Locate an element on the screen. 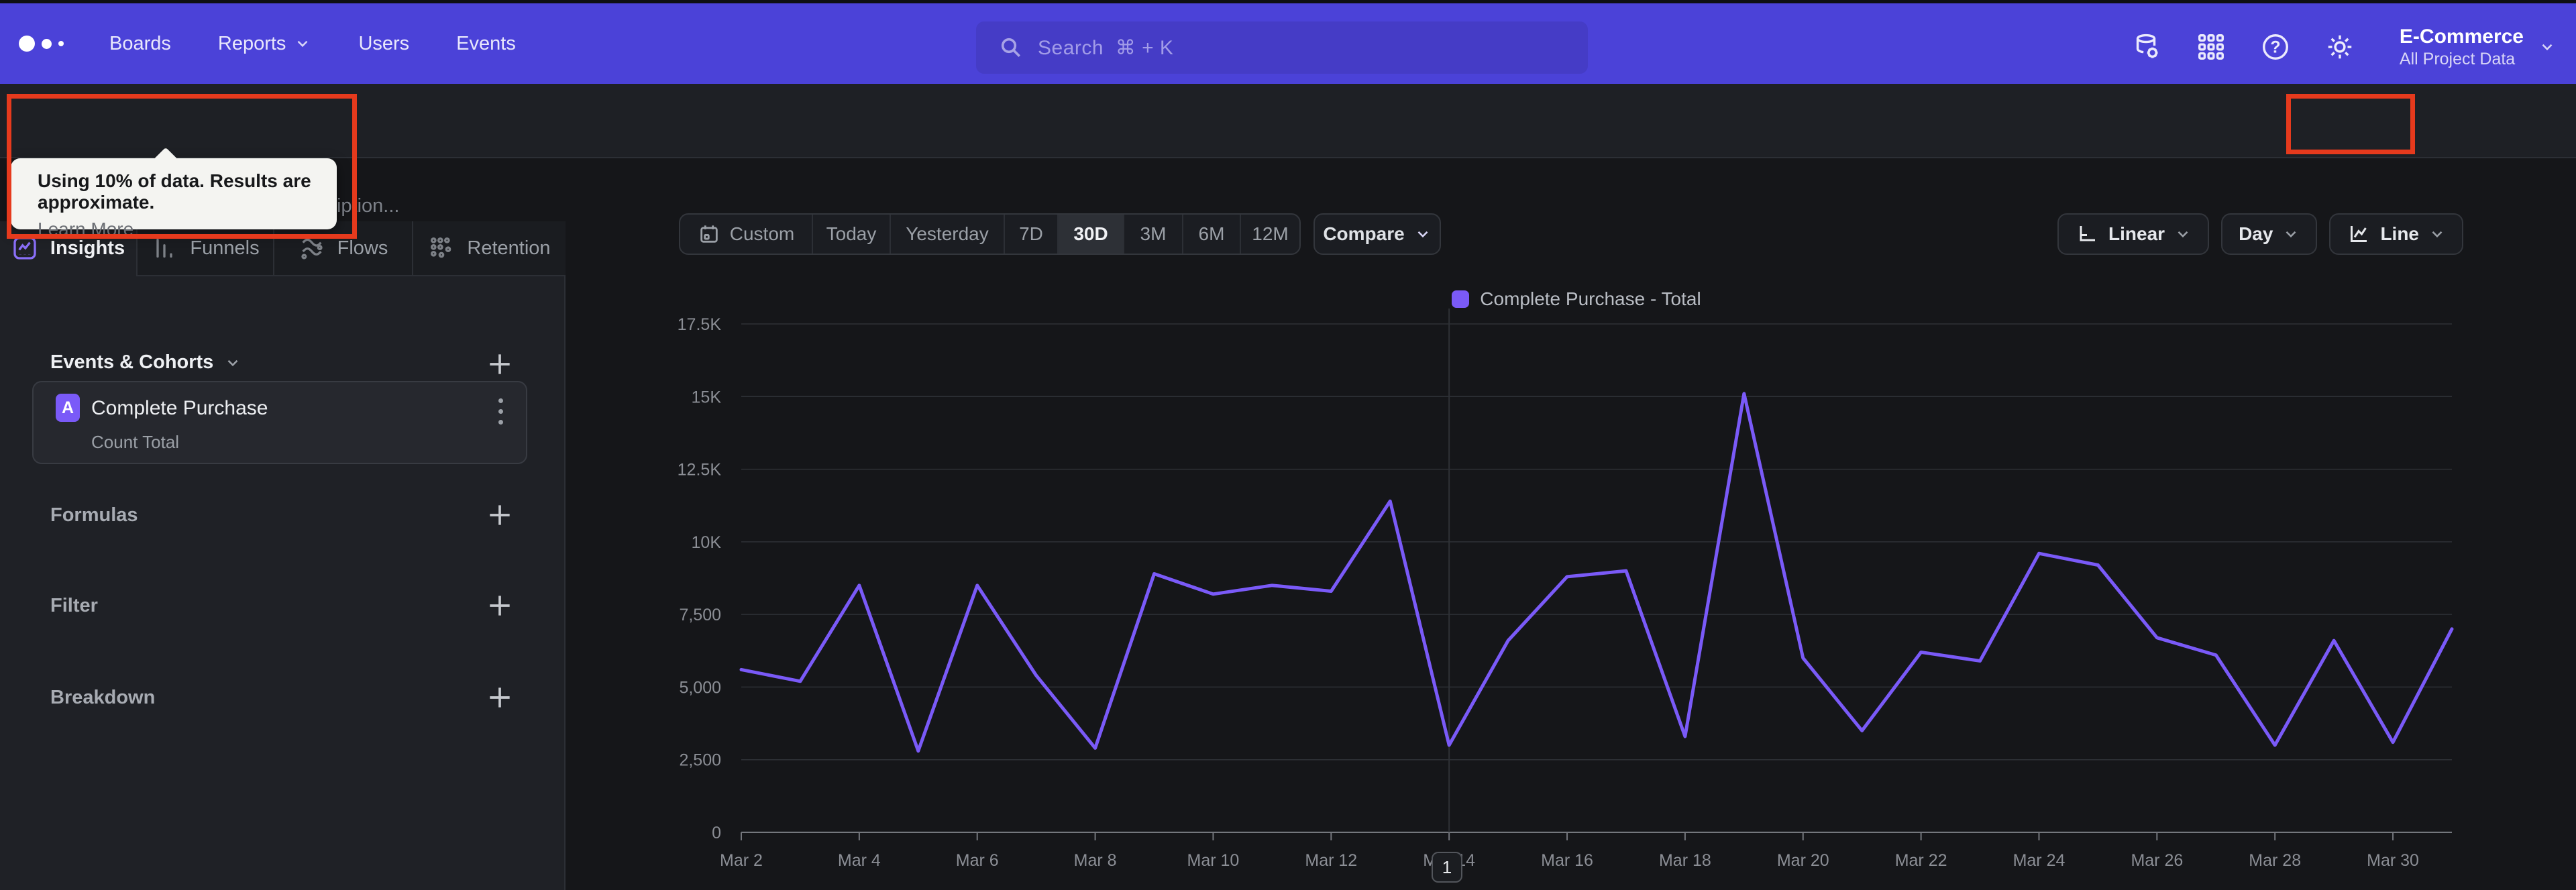 The width and height of the screenshot is (2576, 890). event-name: Complete Purchase is located at coordinates (179, 408).